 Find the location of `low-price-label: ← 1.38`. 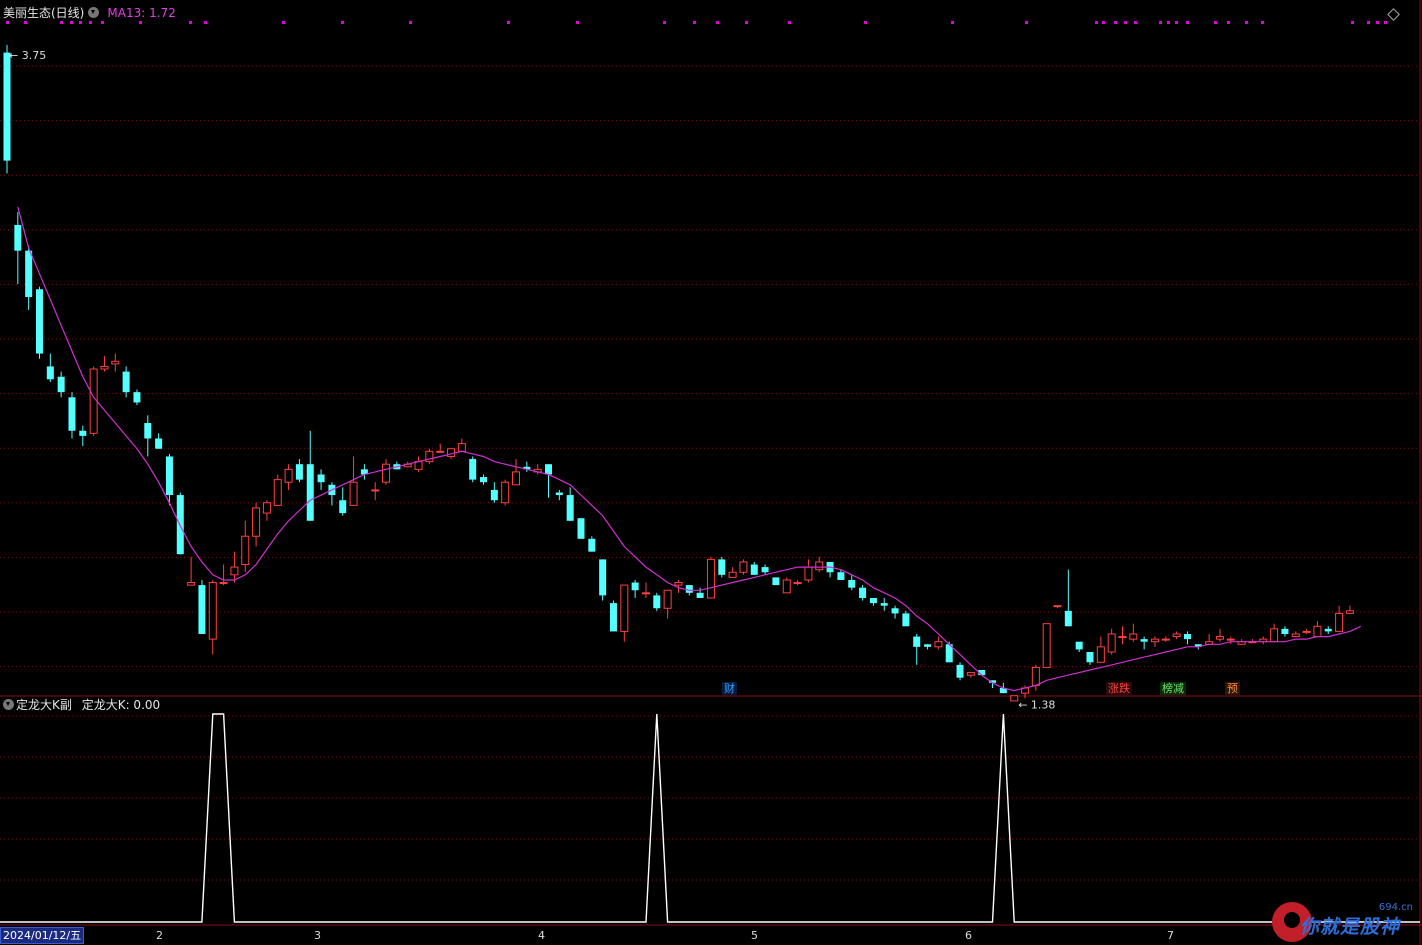

low-price-label: ← 1.38 is located at coordinates (1036, 704).